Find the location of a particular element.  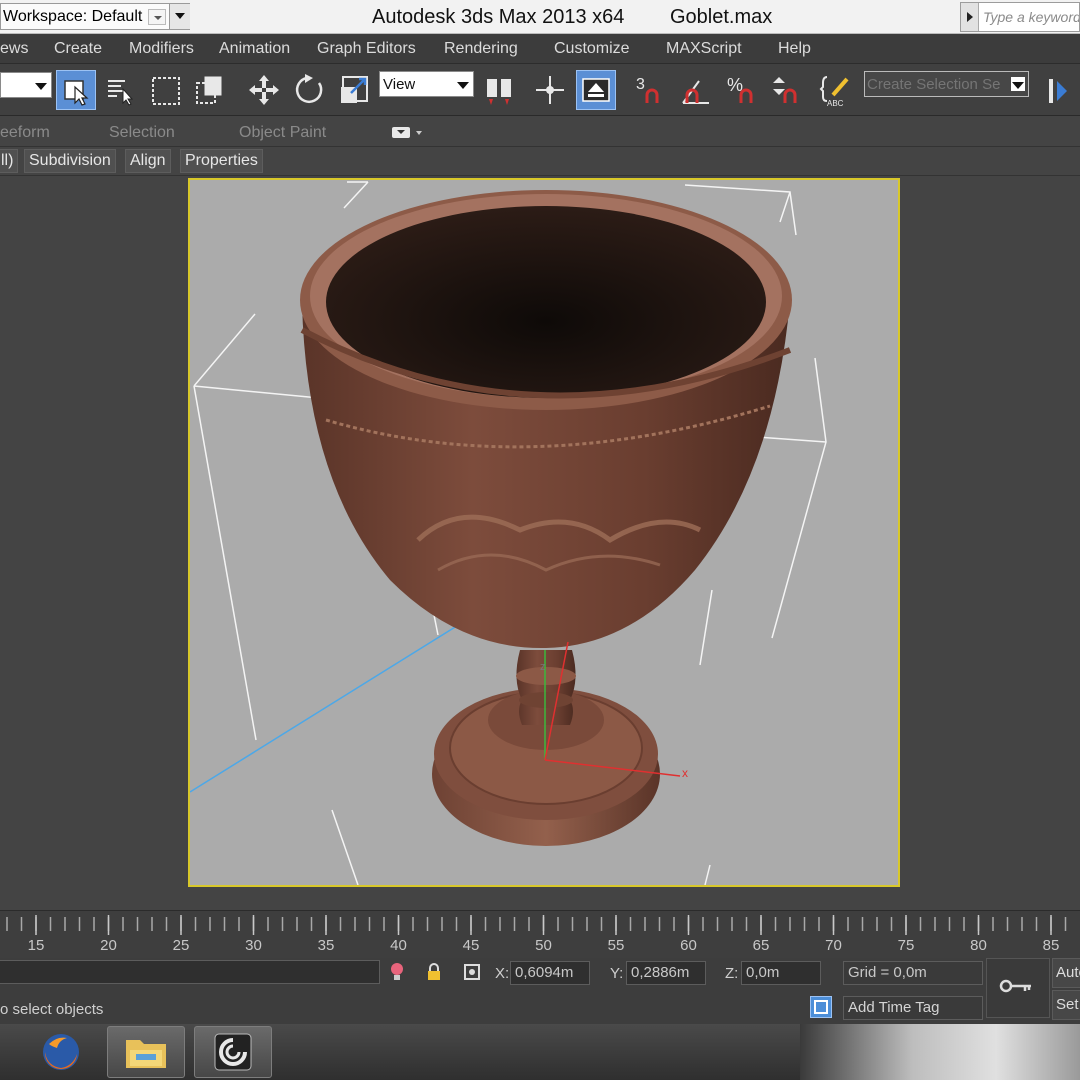

select-and-scale-button is located at coordinates (354, 90).